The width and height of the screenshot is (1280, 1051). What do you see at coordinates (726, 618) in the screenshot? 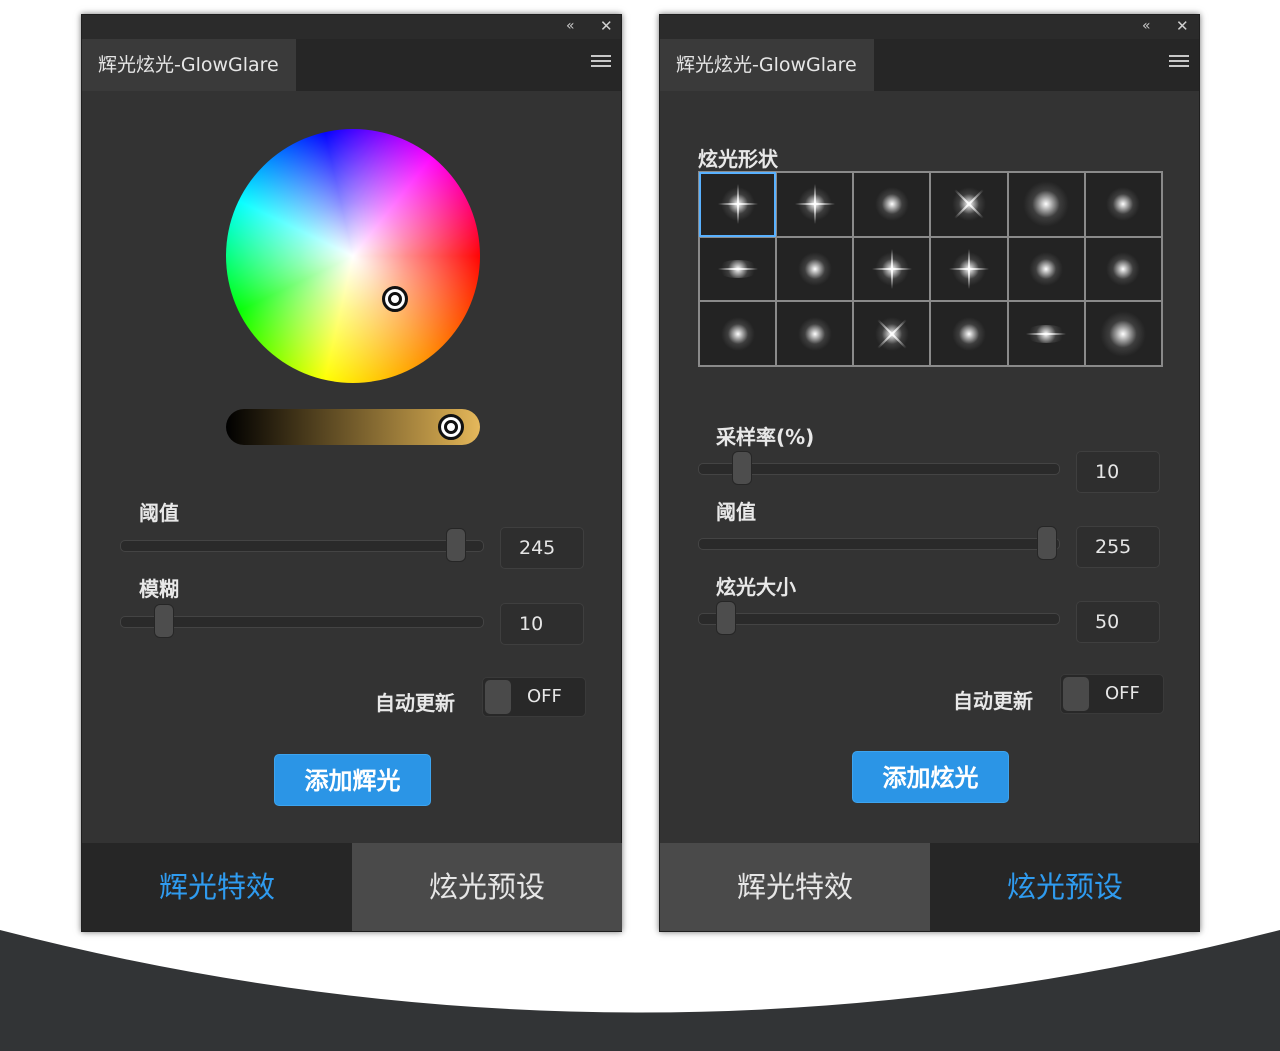
I see `flare-size-slider-thumb` at bounding box center [726, 618].